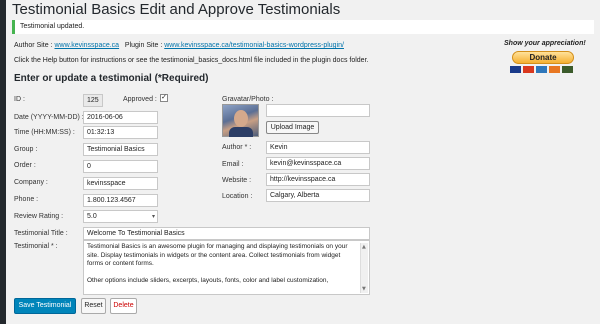 This screenshot has height=324, width=600. I want to click on face-shape, so click(241, 118).